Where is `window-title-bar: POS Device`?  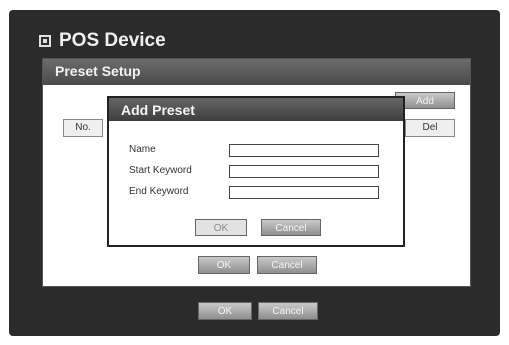
window-title-bar: POS Device is located at coordinates (102, 41).